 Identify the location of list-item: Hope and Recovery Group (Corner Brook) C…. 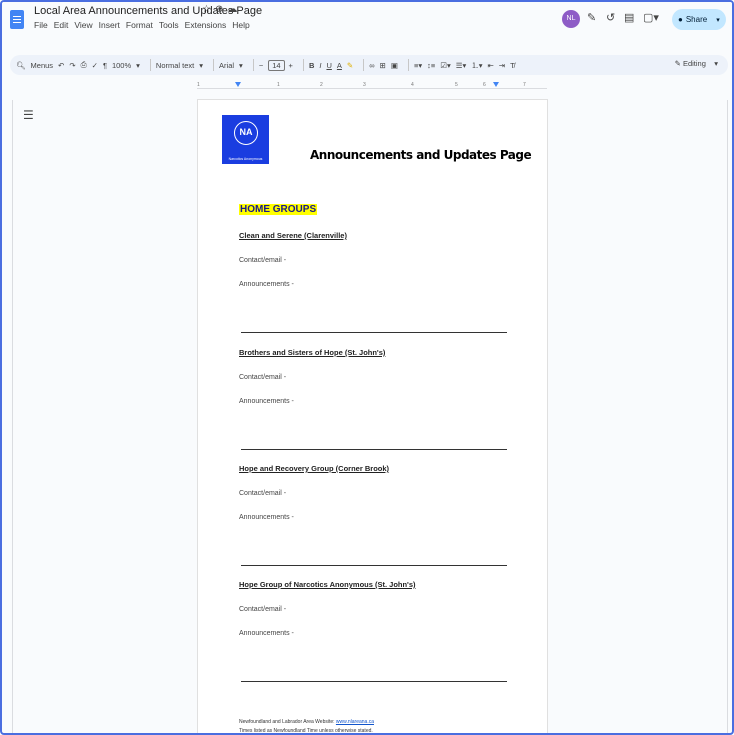
(314, 492).